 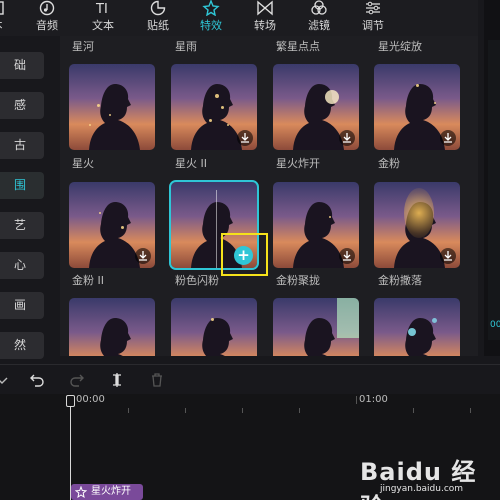 What do you see at coordinates (22, 305) in the screenshot?
I see `sidebar-item-6: 画` at bounding box center [22, 305].